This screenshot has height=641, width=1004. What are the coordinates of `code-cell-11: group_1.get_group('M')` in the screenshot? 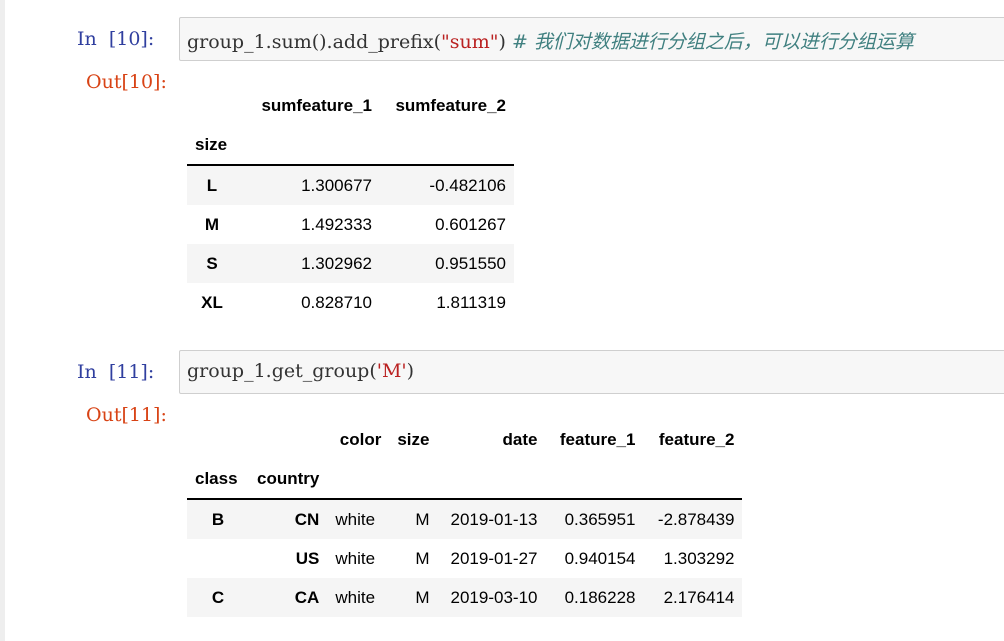 It's located at (591, 372).